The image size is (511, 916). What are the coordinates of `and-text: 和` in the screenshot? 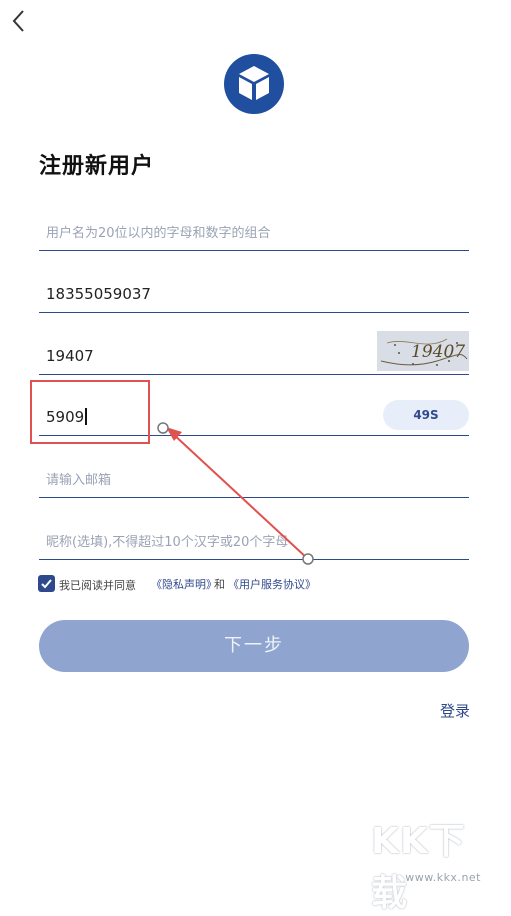 It's located at (219, 584).